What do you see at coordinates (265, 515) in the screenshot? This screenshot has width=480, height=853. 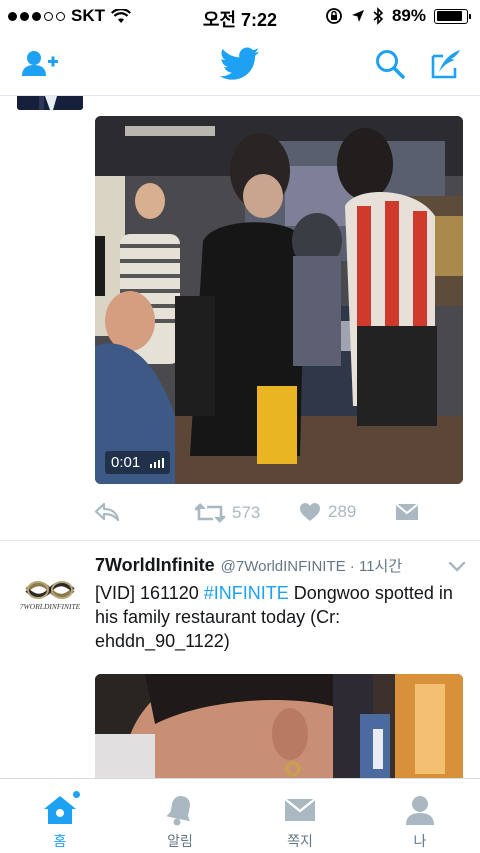 I see `tweet-actions: 573 289` at bounding box center [265, 515].